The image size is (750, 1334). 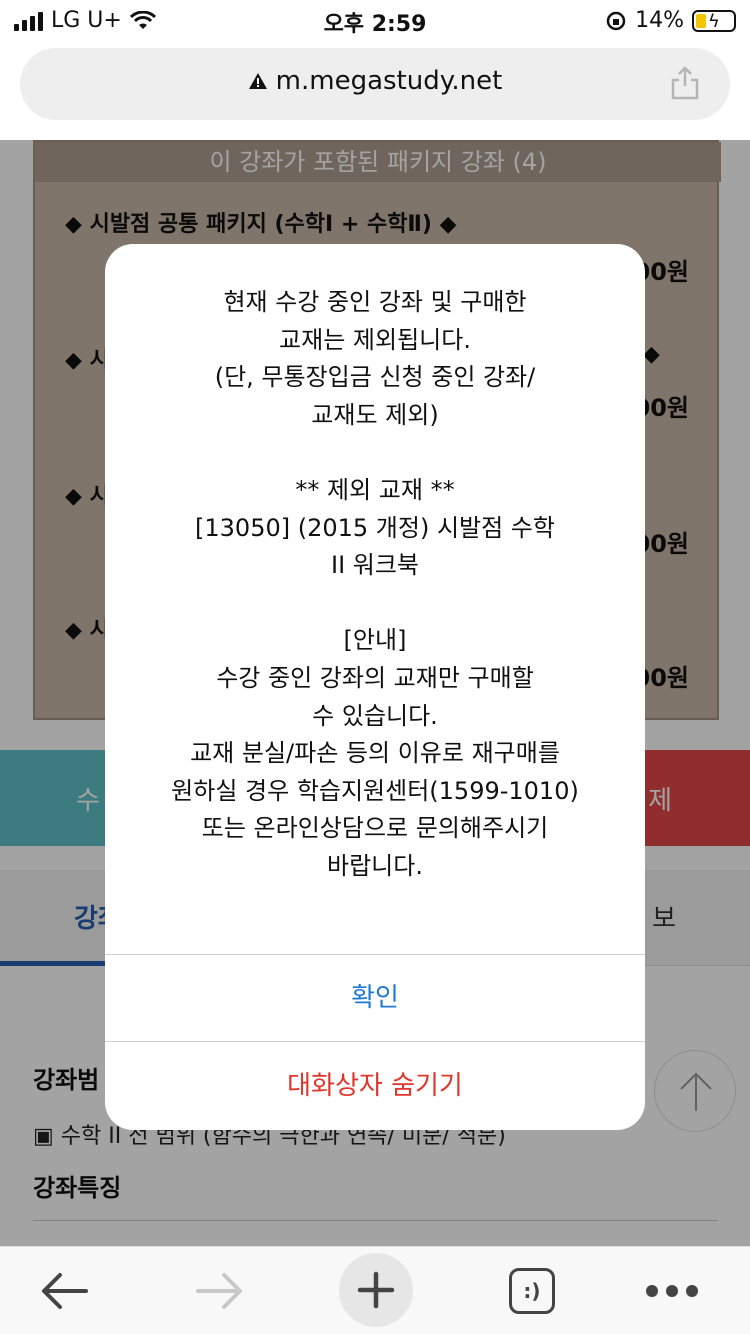 I want to click on forward-arrow-icon, so click(x=219, y=1291).